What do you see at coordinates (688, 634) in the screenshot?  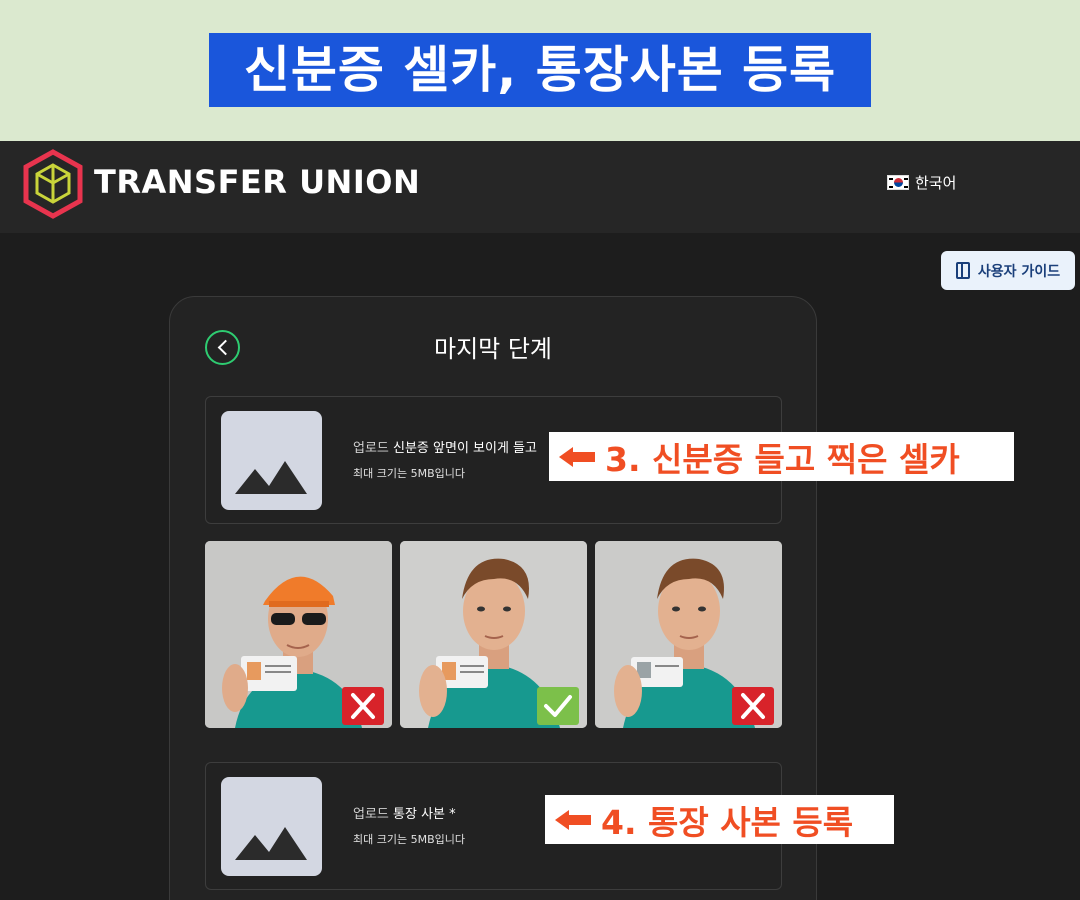 I see `example-photo-wrong-covered` at bounding box center [688, 634].